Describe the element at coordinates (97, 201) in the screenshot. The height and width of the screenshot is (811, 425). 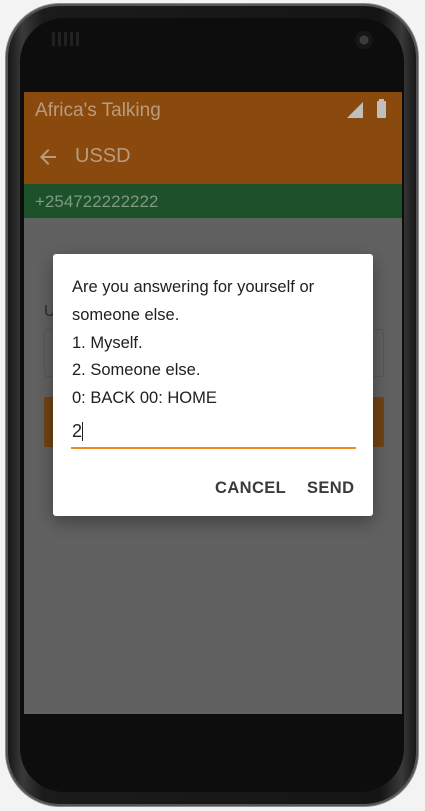
I see `phone-number: +254722222222` at that location.